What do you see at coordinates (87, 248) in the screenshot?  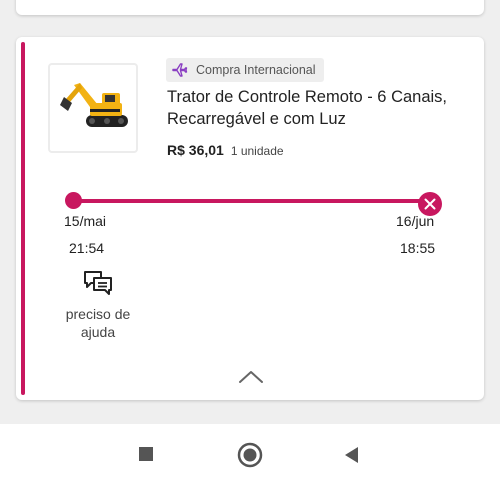 I see `timeline-start-time: 21:54` at bounding box center [87, 248].